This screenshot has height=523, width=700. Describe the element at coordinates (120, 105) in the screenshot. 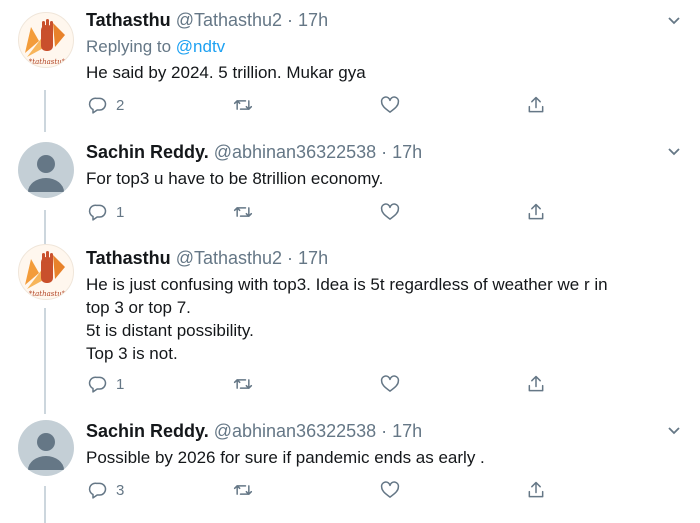

I see `reply-count: 2` at that location.